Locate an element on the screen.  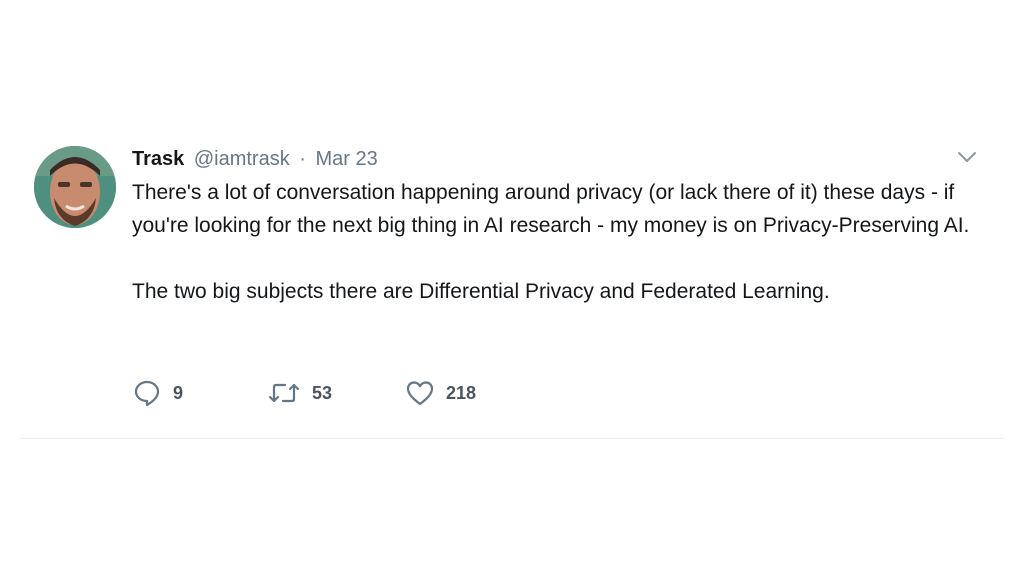
tweet-header: Trask @iamtrask · Mar 23 is located at coordinates (562, 159).